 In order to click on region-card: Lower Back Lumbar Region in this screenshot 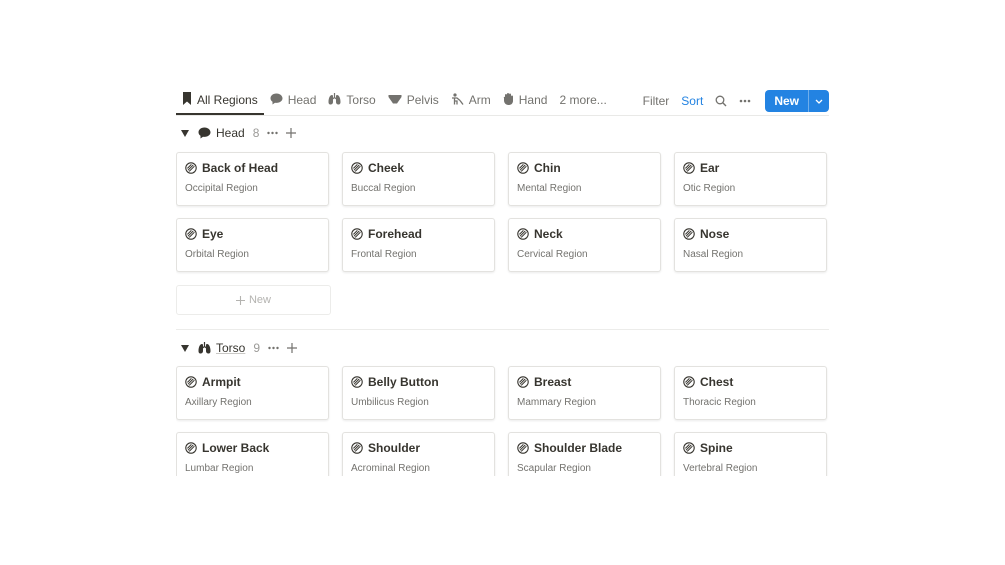, I will do `click(252, 454)`.